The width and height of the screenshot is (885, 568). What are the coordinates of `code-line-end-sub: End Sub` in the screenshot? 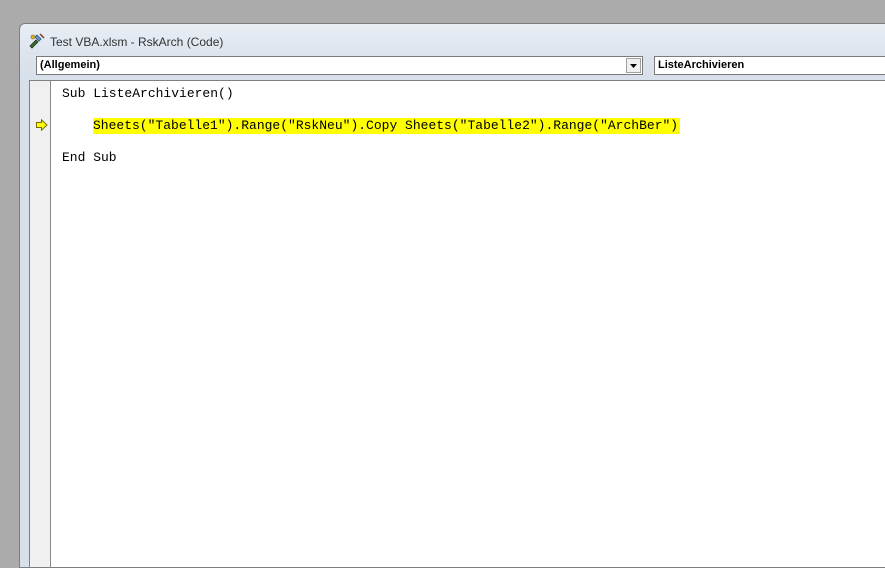 It's located at (89, 158).